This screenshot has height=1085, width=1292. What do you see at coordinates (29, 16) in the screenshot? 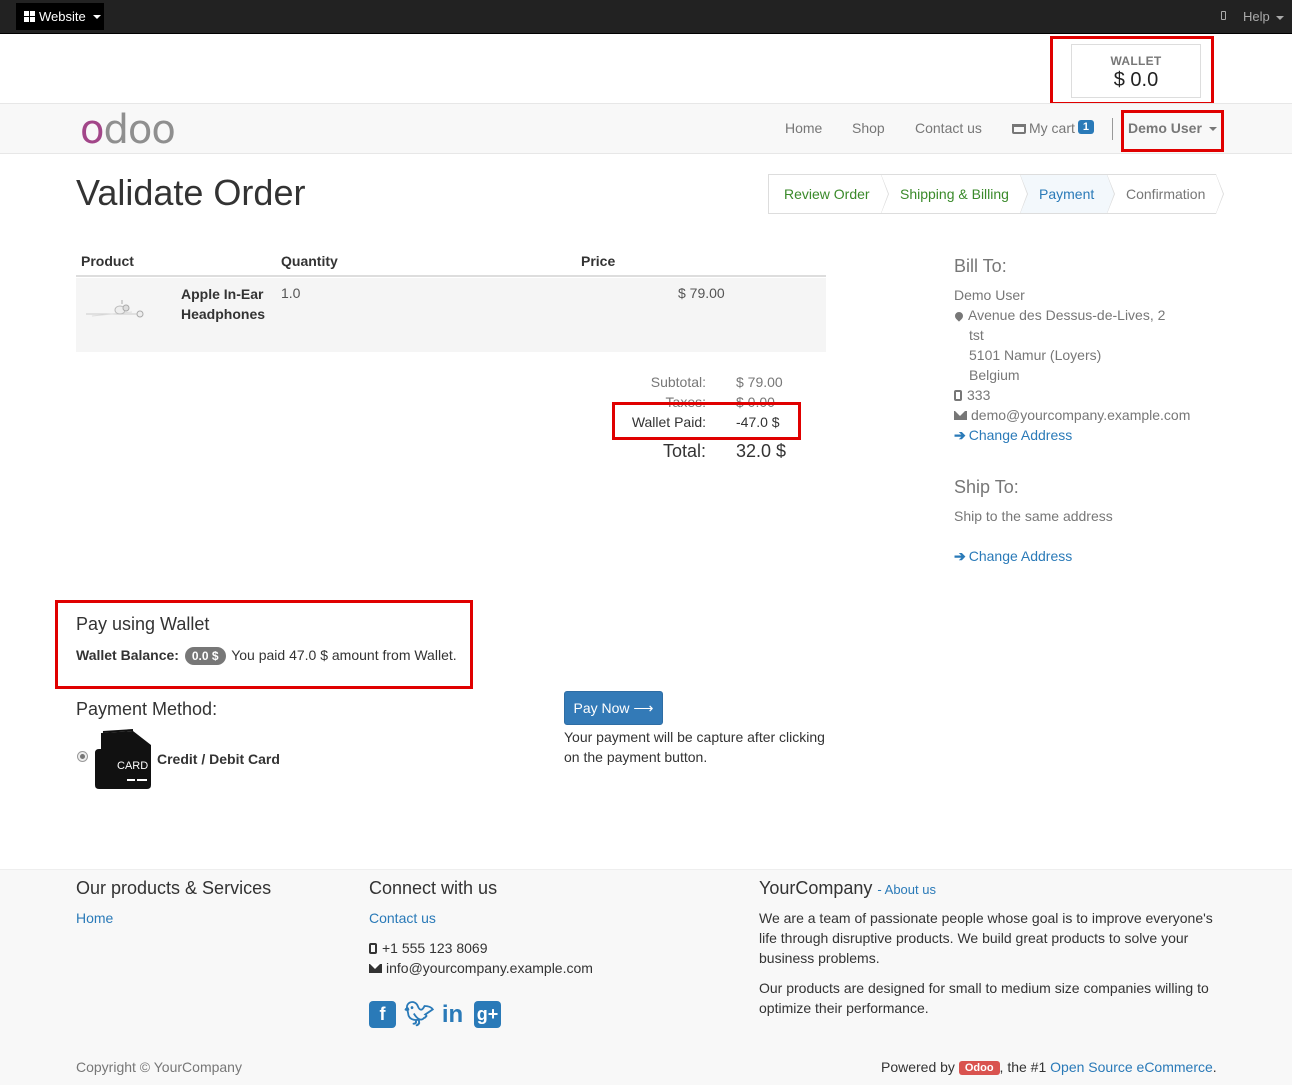
I see `apps-grid-icon` at bounding box center [29, 16].